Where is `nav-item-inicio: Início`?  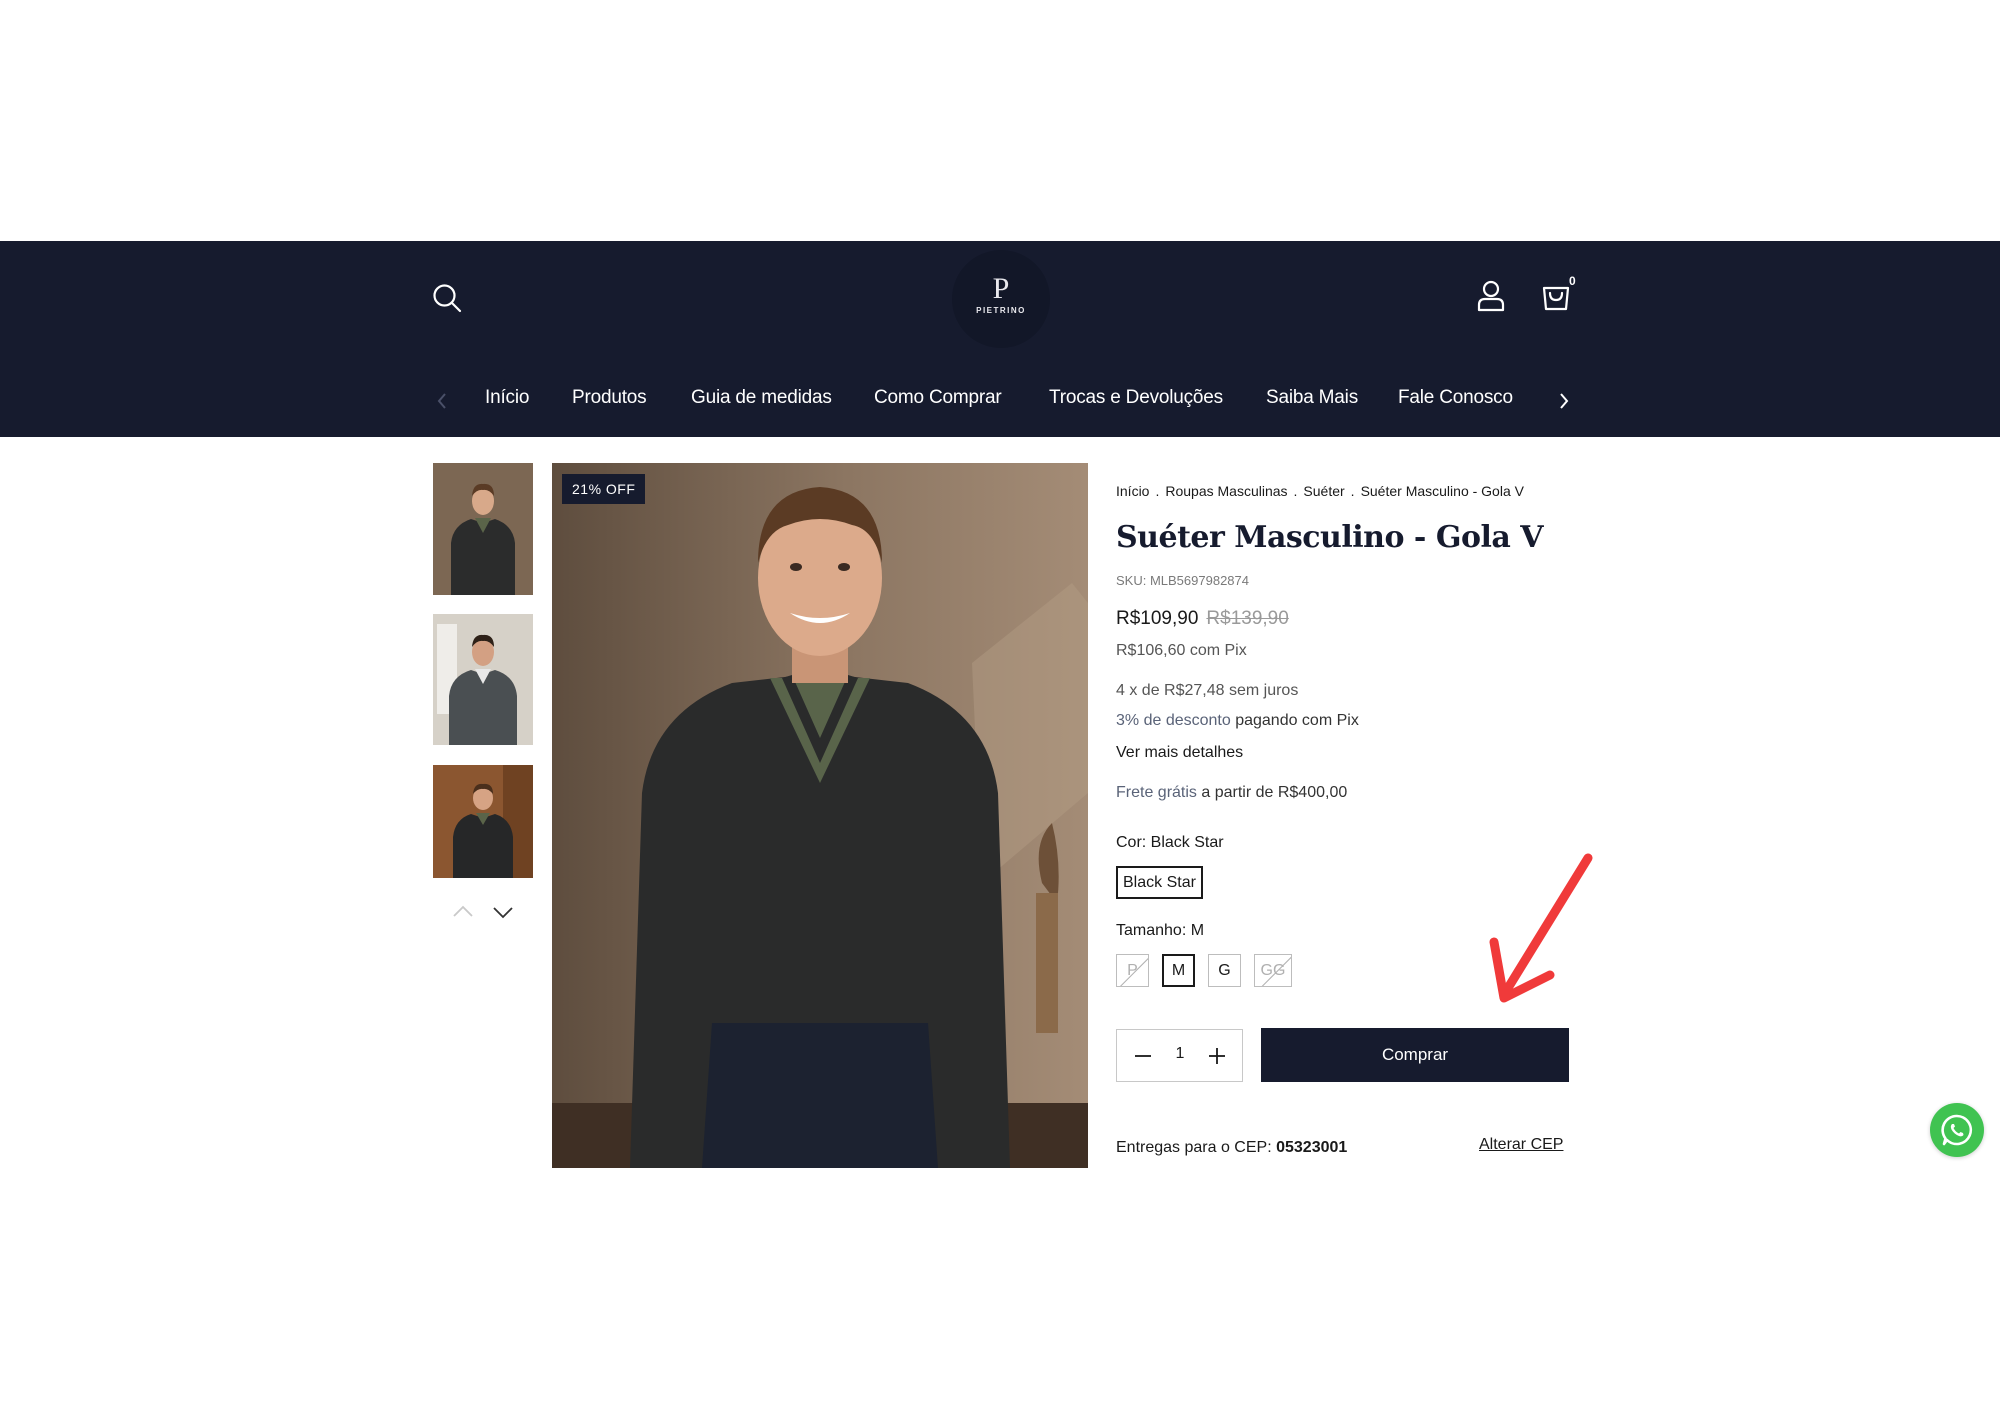
nav-item-inicio: Início is located at coordinates (507, 398).